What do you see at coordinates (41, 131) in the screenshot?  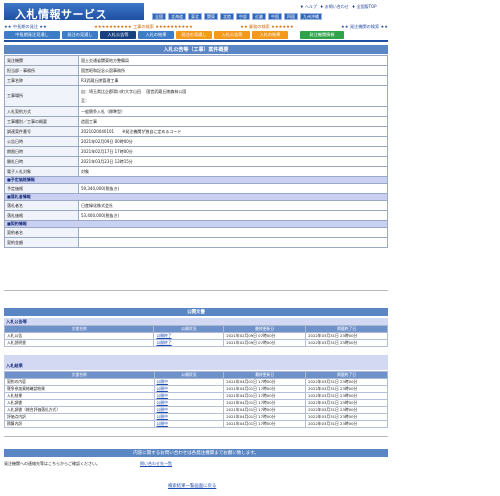 I see `detail-label: 調達案件番号` at bounding box center [41, 131].